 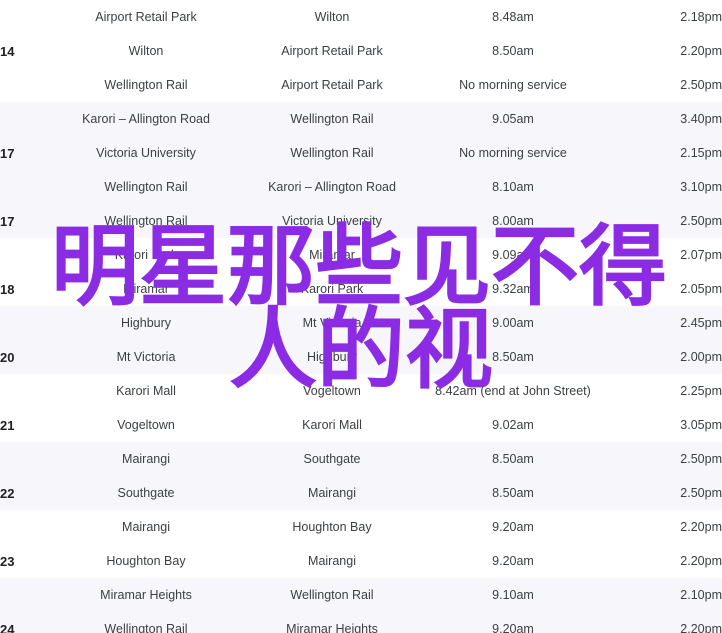 What do you see at coordinates (665, 255) in the screenshot?
I see `afternoon-time: 2.07pm` at bounding box center [665, 255].